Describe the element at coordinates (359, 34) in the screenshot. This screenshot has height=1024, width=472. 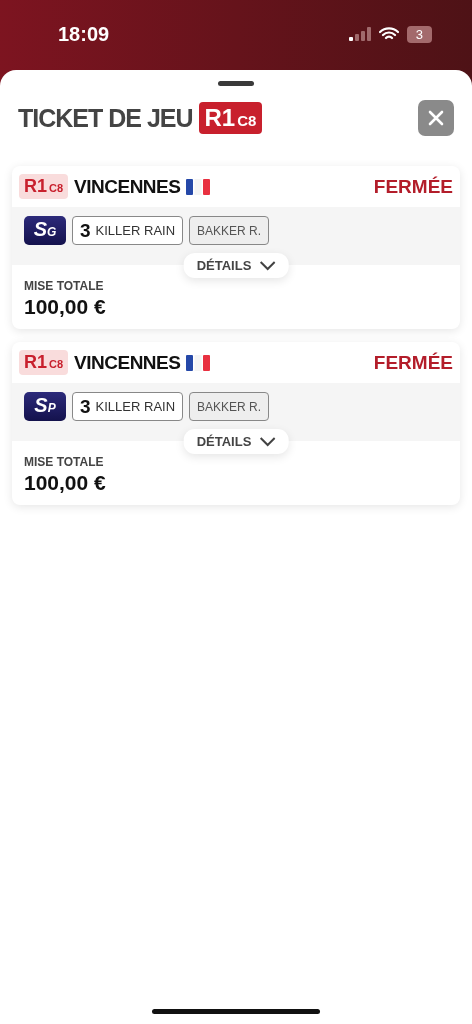
I see `signal-icon` at that location.